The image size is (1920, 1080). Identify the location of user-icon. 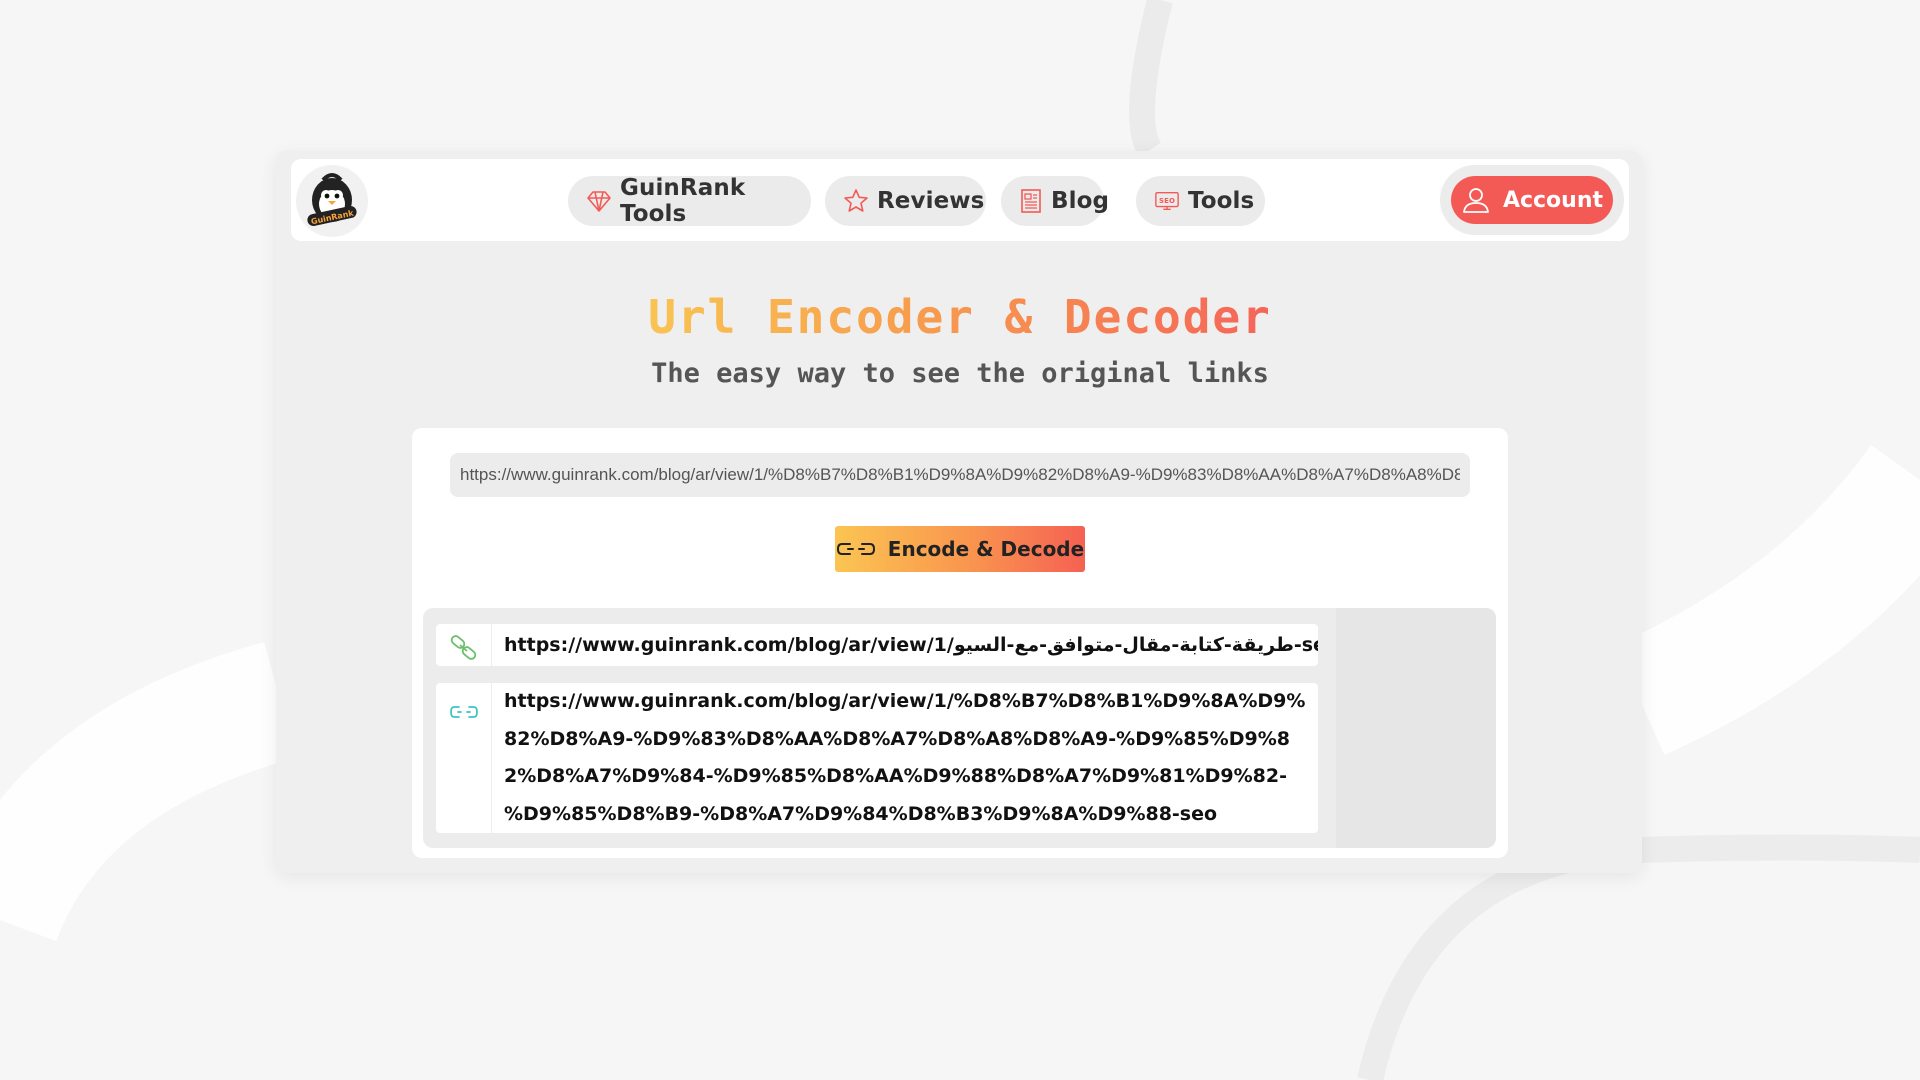
(1476, 200).